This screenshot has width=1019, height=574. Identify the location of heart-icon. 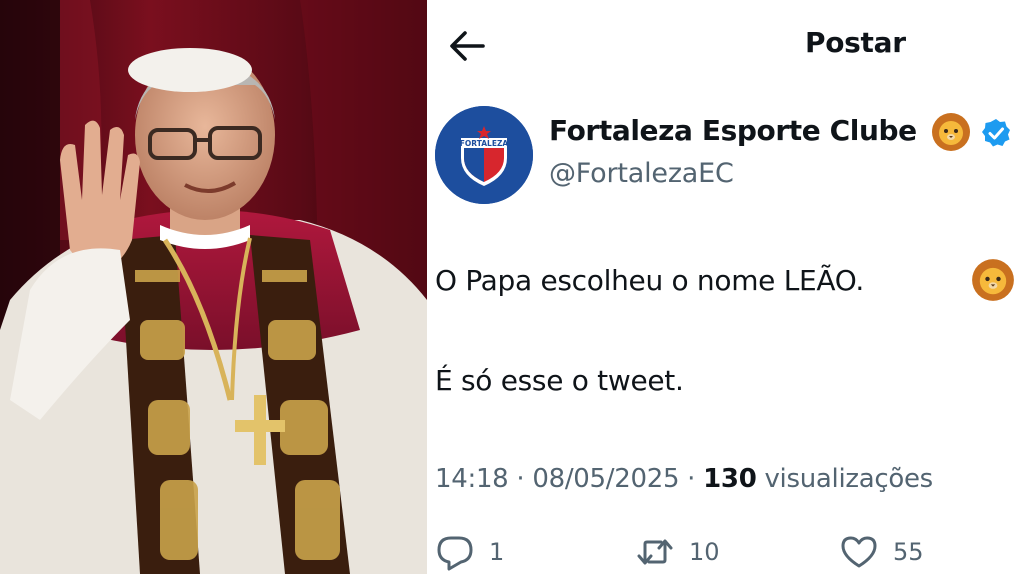
(859, 552).